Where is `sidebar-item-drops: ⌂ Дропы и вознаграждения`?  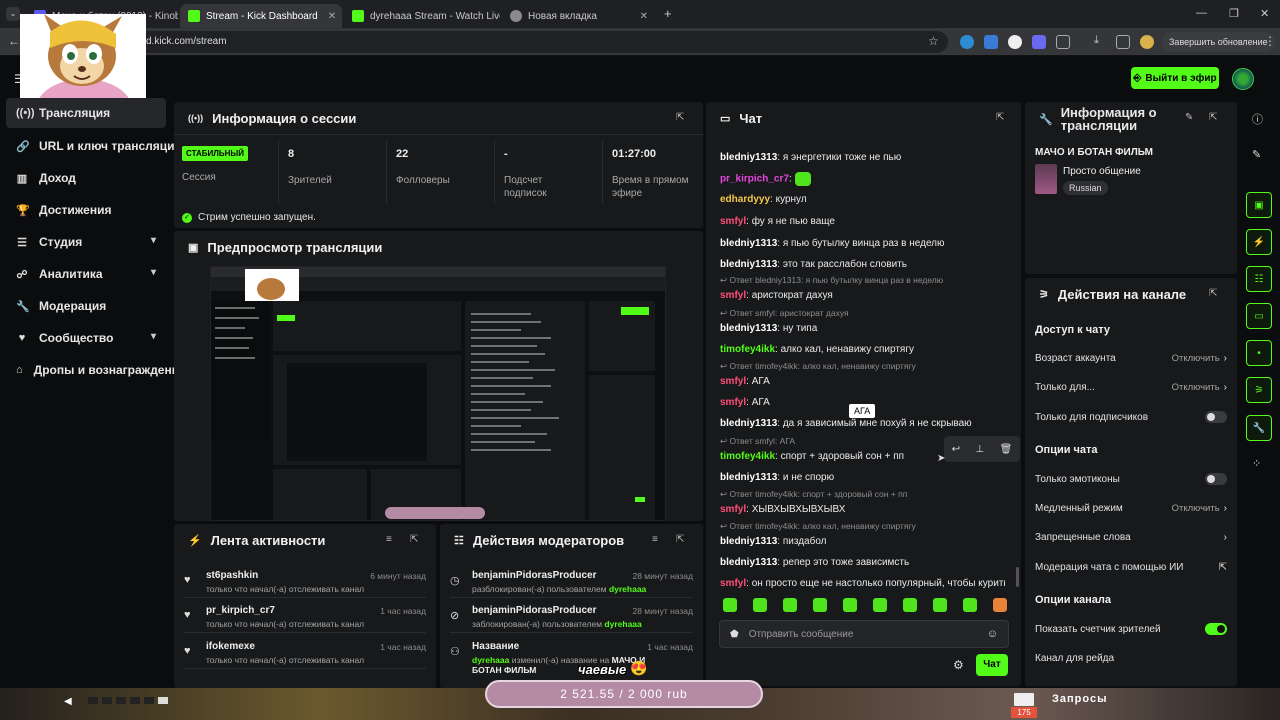
sidebar-item-drops: ⌂ Дропы и вознаграждения is located at coordinates (96, 370).